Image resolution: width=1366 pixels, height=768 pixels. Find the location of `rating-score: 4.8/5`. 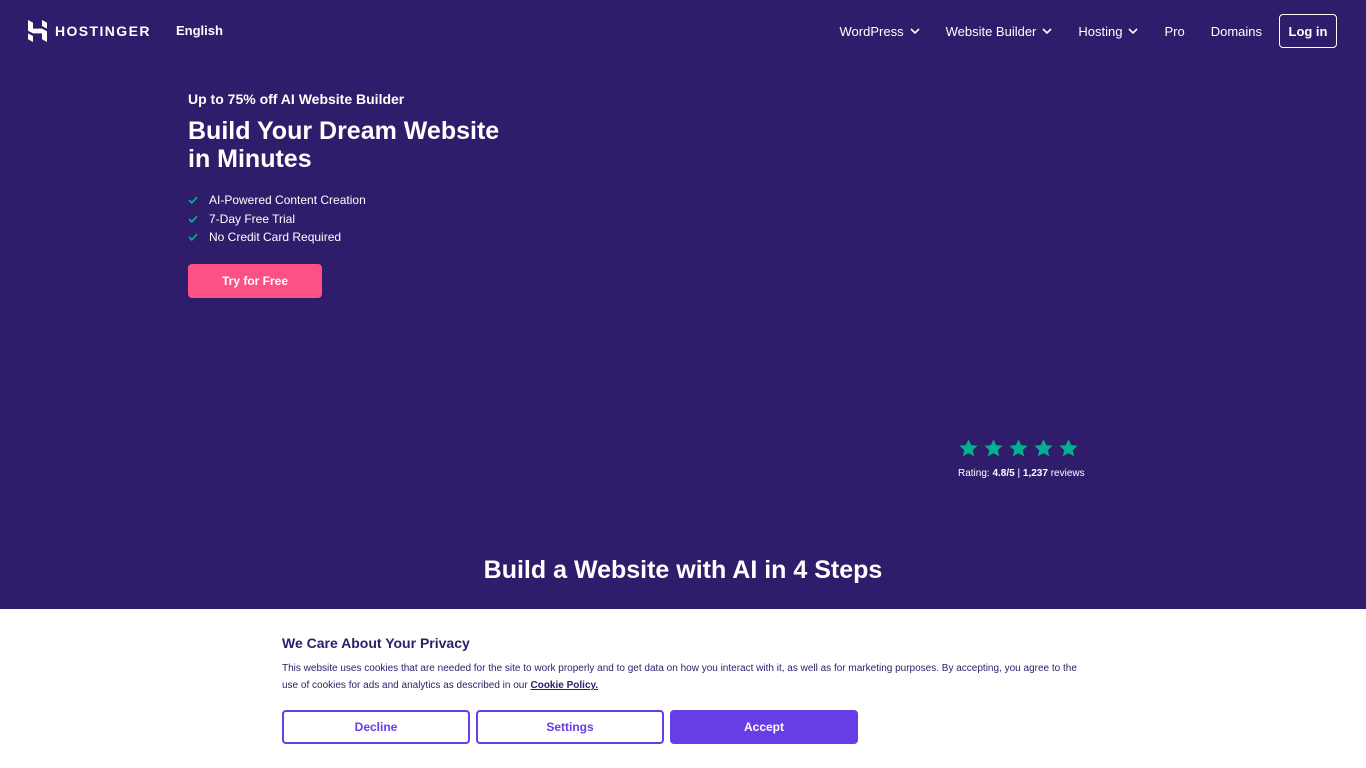

rating-score: 4.8/5 is located at coordinates (1003, 473).